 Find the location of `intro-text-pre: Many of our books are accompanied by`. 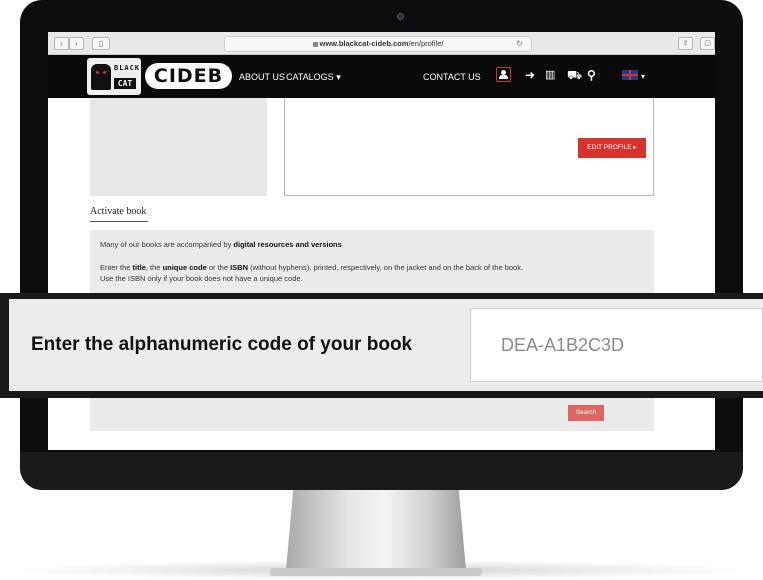

intro-text-pre: Many of our books are accompanied by is located at coordinates (167, 244).